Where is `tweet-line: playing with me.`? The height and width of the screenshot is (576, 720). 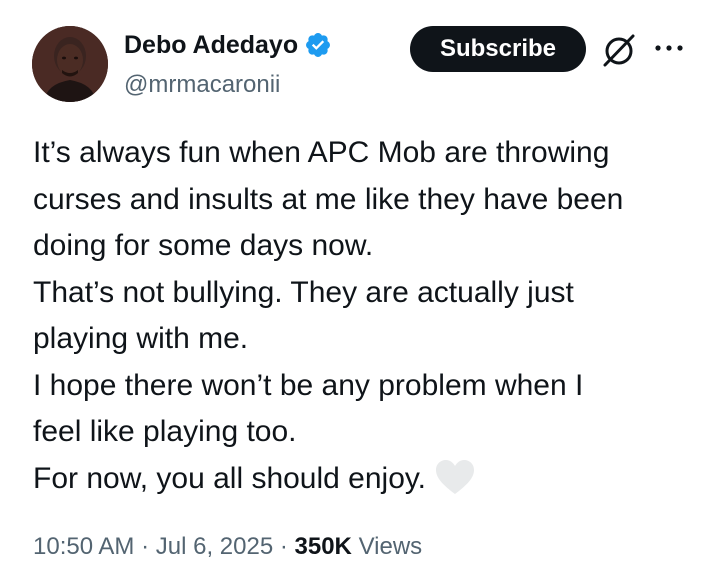 tweet-line: playing with me. is located at coordinates (141, 338).